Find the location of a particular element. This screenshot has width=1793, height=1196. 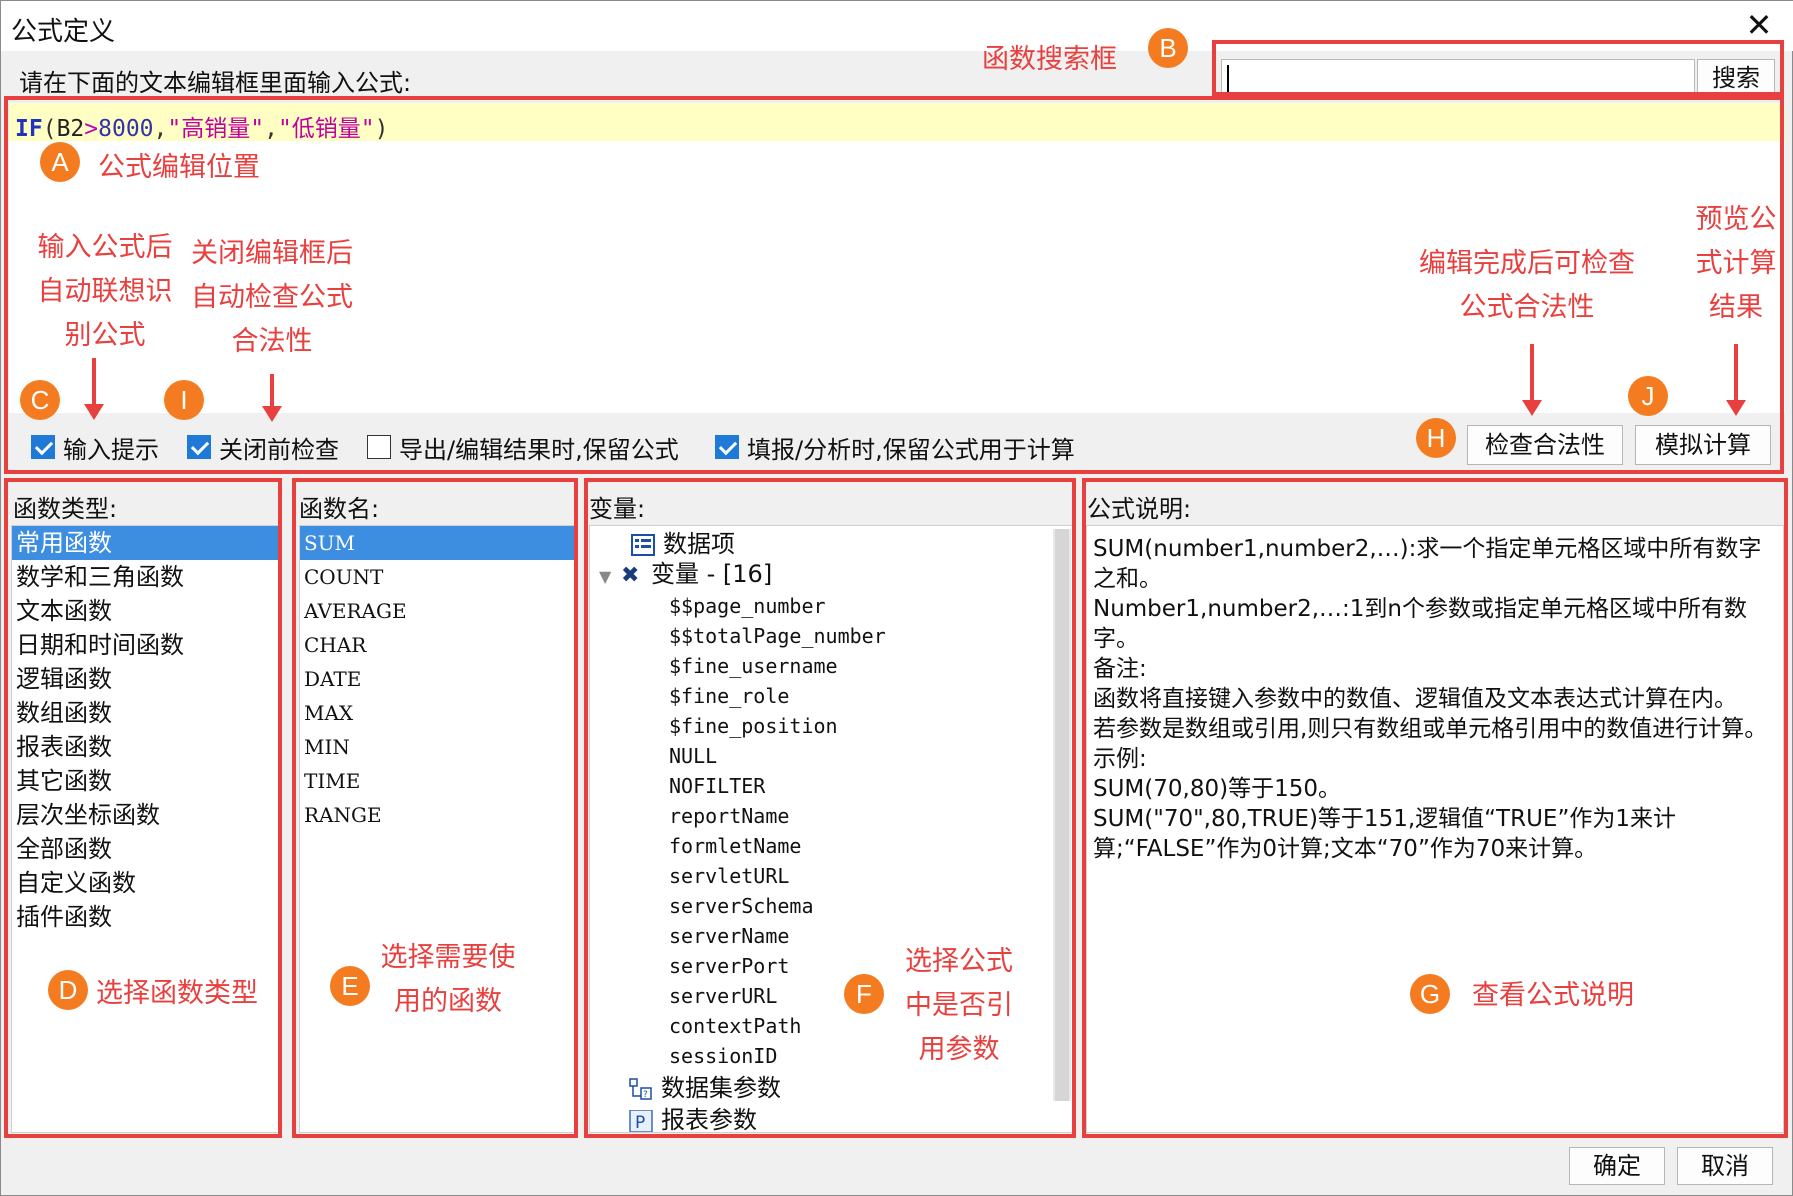

list-item: 自定义函数 is located at coordinates (145, 883).